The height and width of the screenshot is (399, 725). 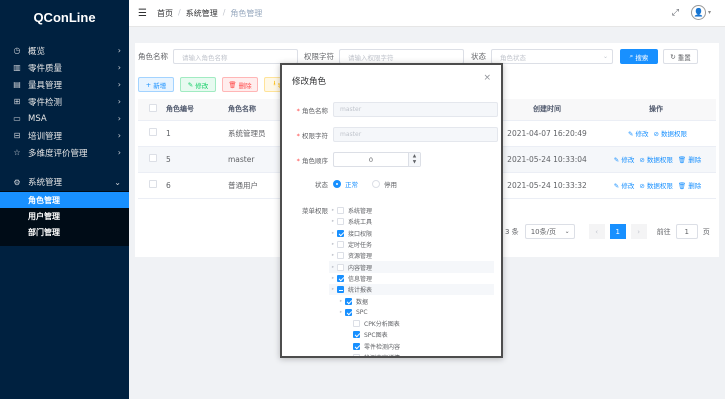 What do you see at coordinates (415, 109) in the screenshot?
I see `role-name-field: master` at bounding box center [415, 109].